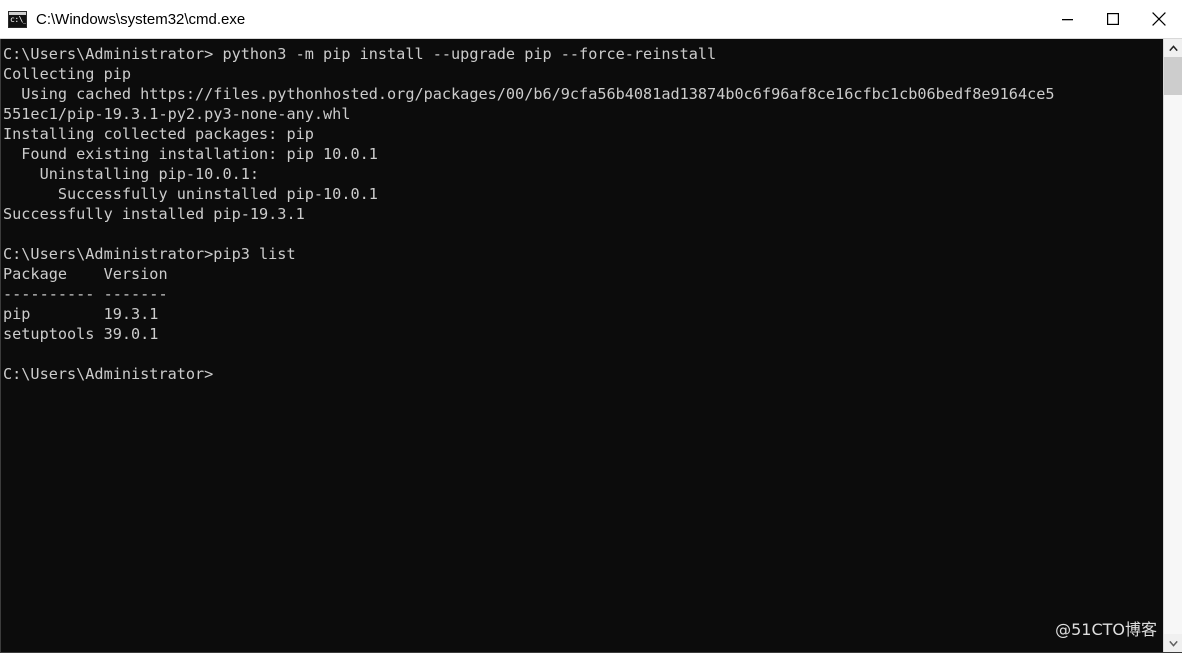 The height and width of the screenshot is (653, 1182). I want to click on title-bar-left: c:\_ C:\Windows\system32\cmd.exe, so click(522, 19).